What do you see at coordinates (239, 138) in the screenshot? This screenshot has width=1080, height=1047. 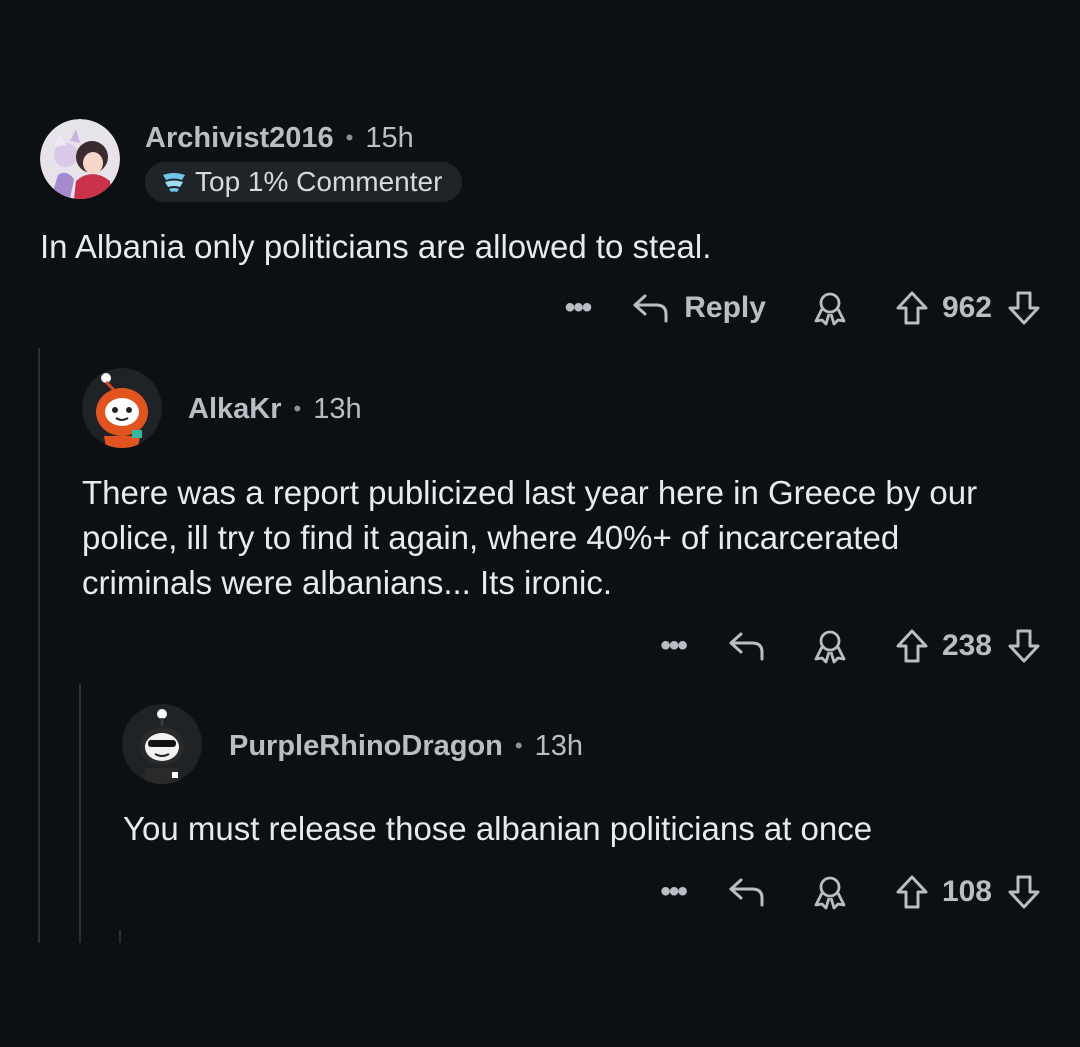 I see `username: Archivist2016` at bounding box center [239, 138].